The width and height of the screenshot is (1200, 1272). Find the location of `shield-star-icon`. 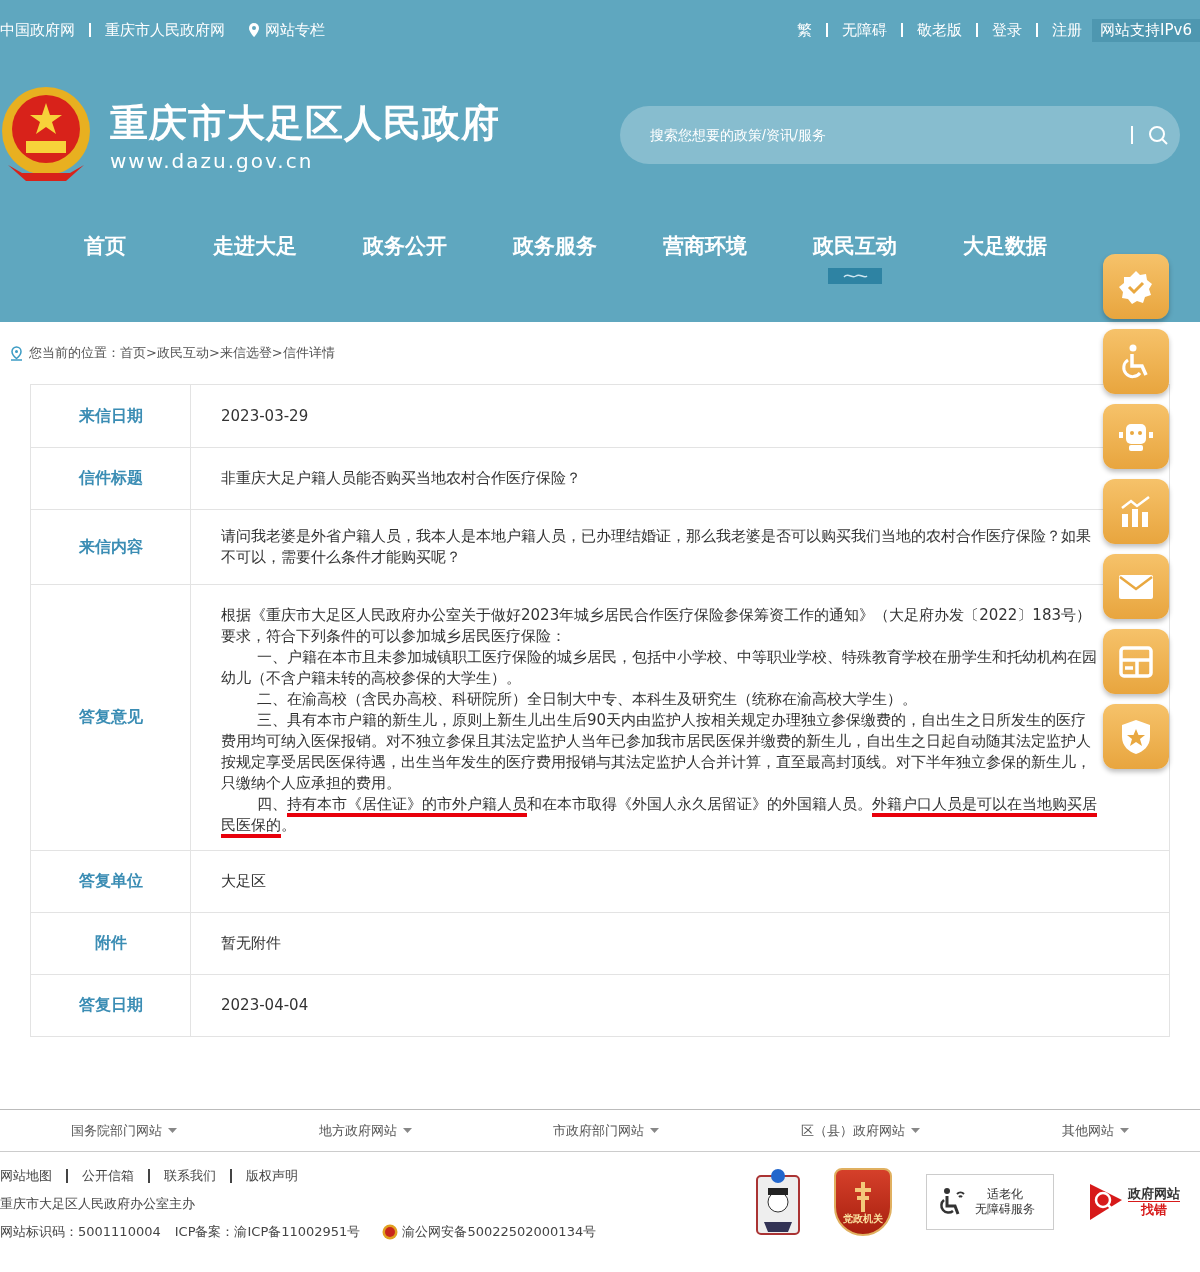

shield-star-icon is located at coordinates (1136, 736).